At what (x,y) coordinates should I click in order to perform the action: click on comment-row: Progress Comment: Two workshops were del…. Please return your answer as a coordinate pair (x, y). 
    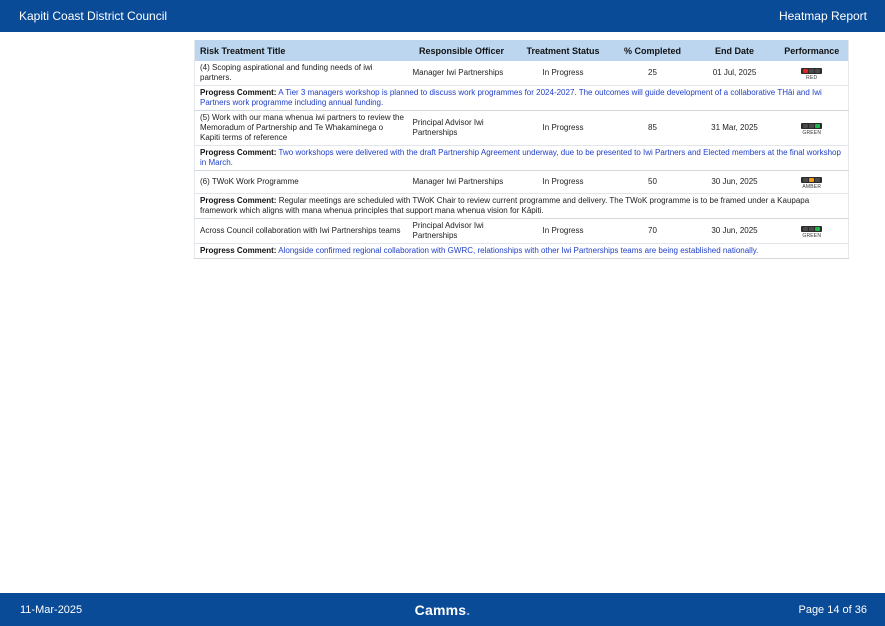
    Looking at the image, I should click on (521, 158).